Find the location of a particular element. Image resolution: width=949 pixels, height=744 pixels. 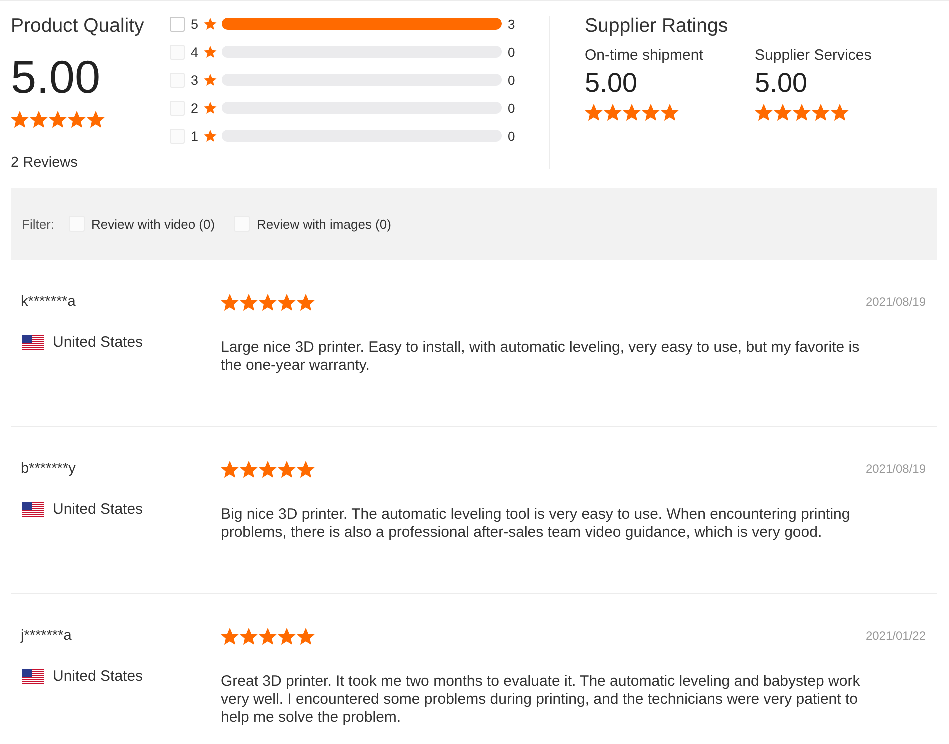

reviewer-name: b*******y is located at coordinates (49, 469).